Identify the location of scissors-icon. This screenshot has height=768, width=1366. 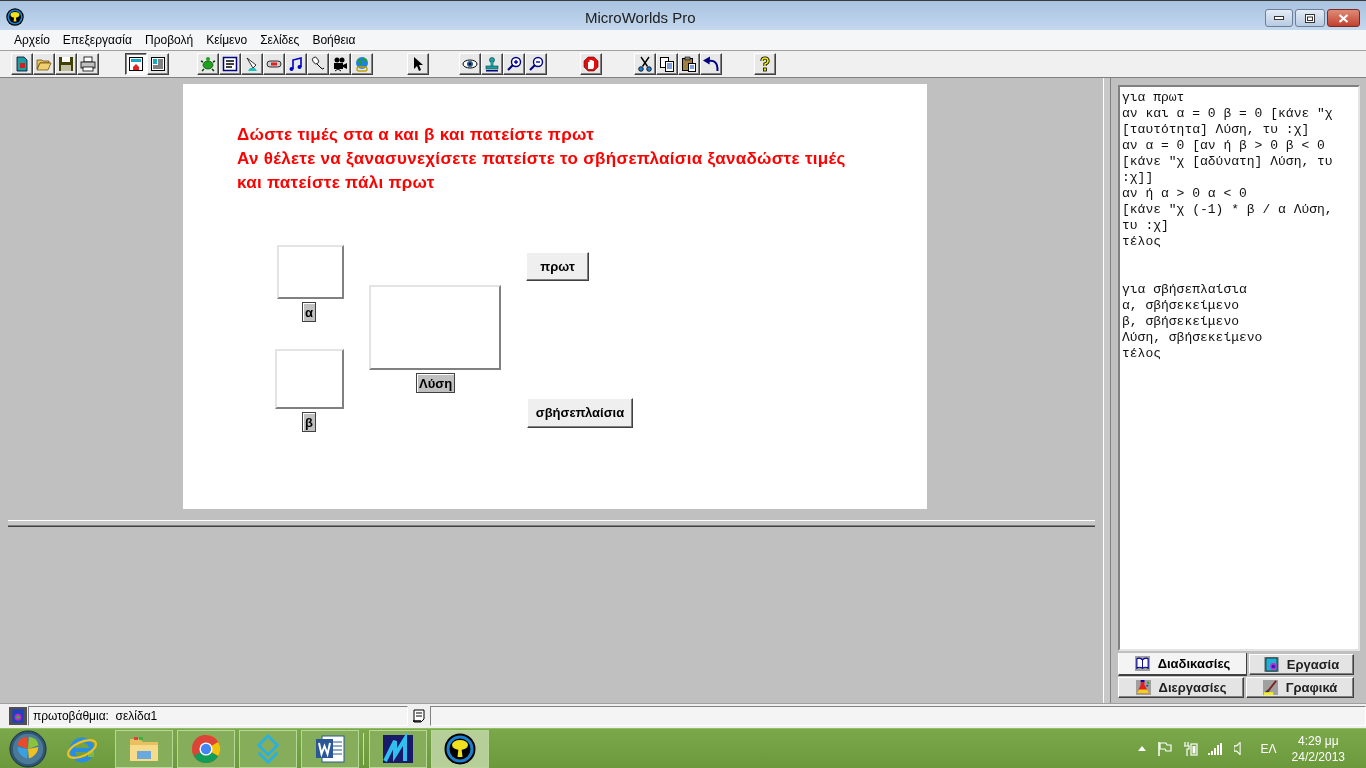
(645, 64).